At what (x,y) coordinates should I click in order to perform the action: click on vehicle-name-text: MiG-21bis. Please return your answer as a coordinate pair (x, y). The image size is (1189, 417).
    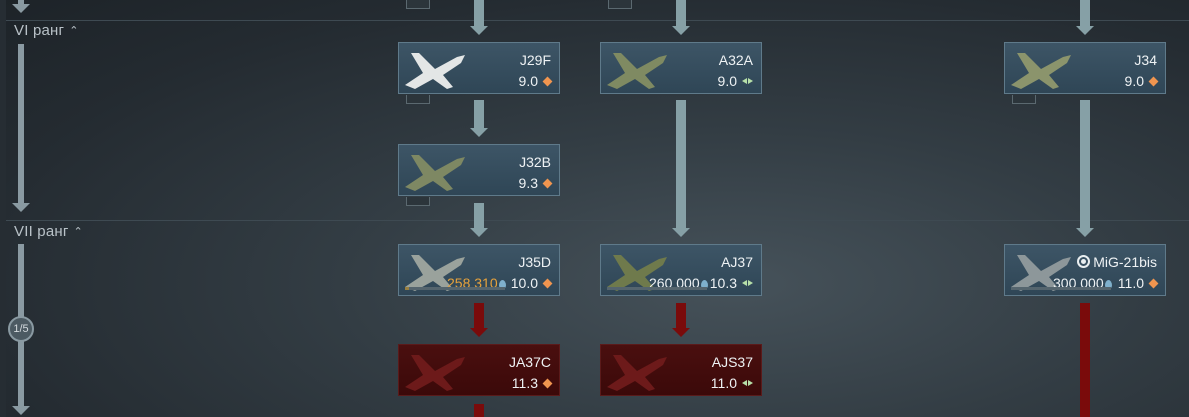
    Looking at the image, I should click on (1125, 262).